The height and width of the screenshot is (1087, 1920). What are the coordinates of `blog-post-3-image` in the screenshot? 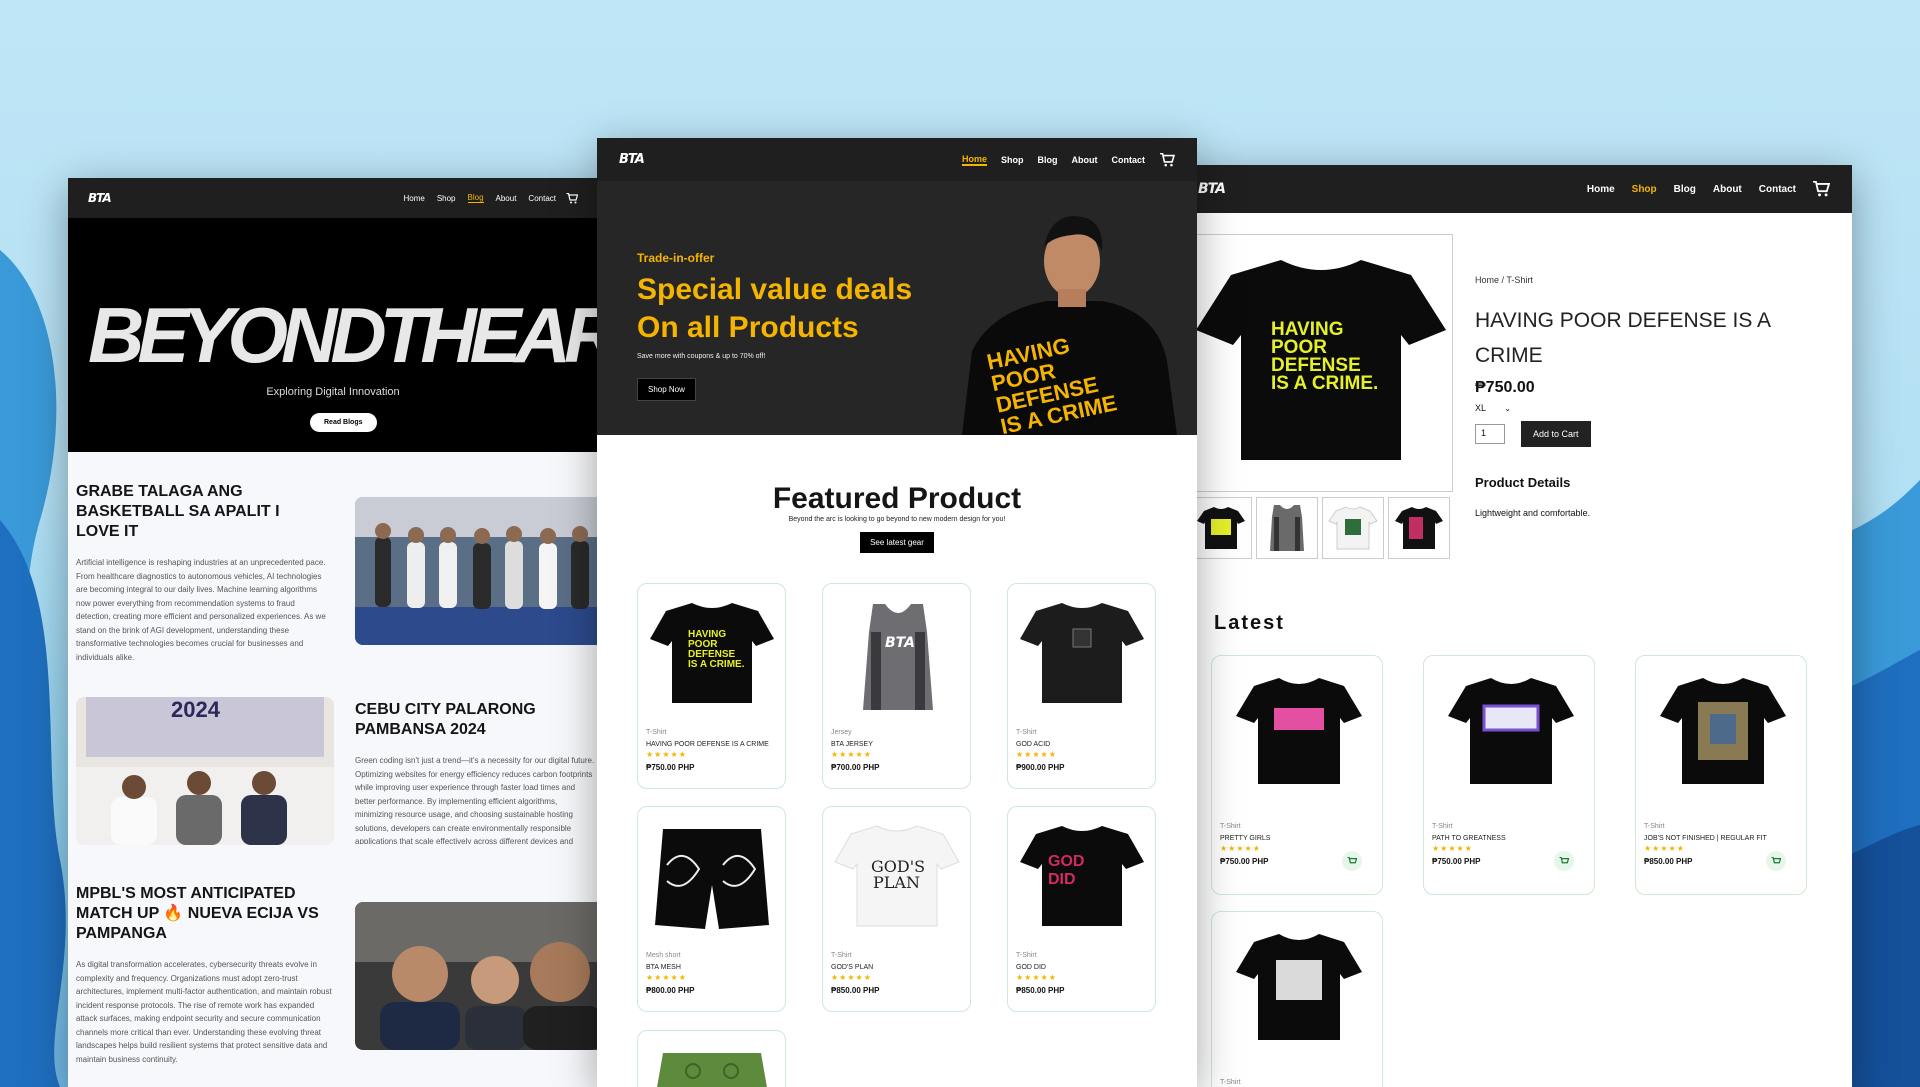 It's located at (476, 976).